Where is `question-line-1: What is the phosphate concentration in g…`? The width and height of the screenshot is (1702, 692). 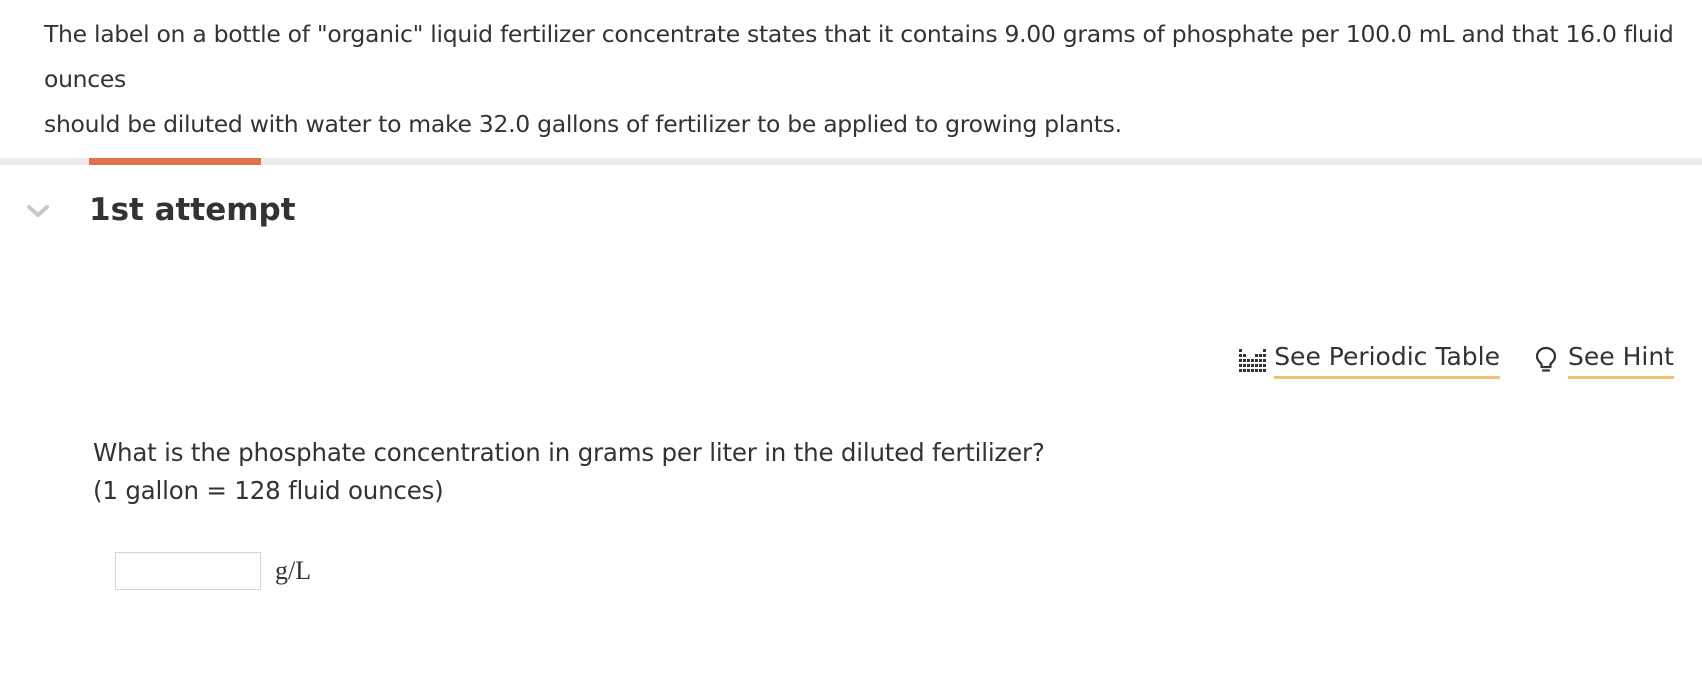
question-line-1: What is the phosphate concentration in g… is located at coordinates (569, 452).